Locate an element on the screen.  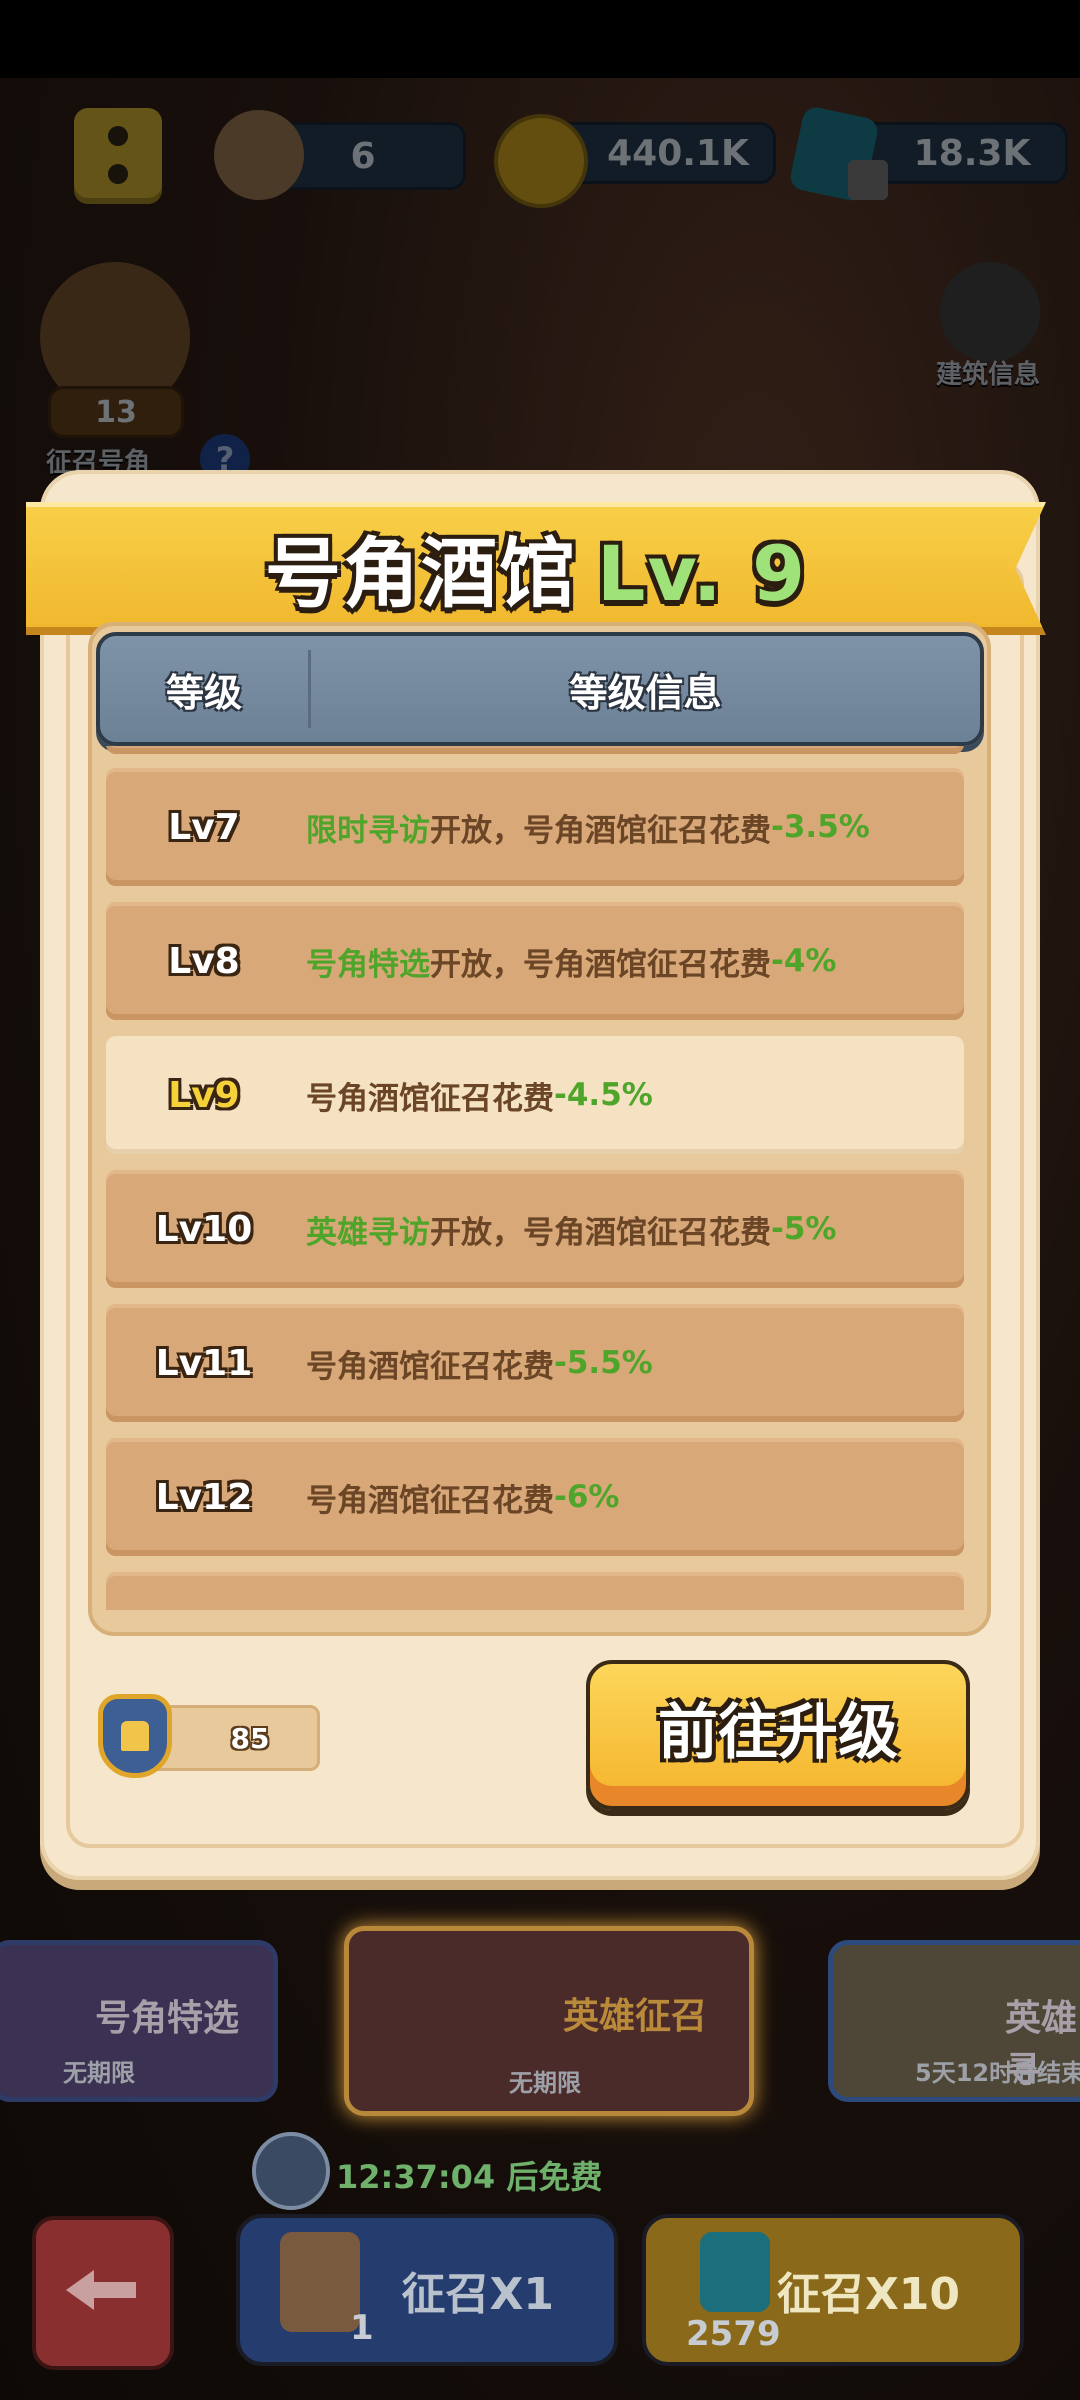
row-level: Lv8 is located at coordinates (204, 961).